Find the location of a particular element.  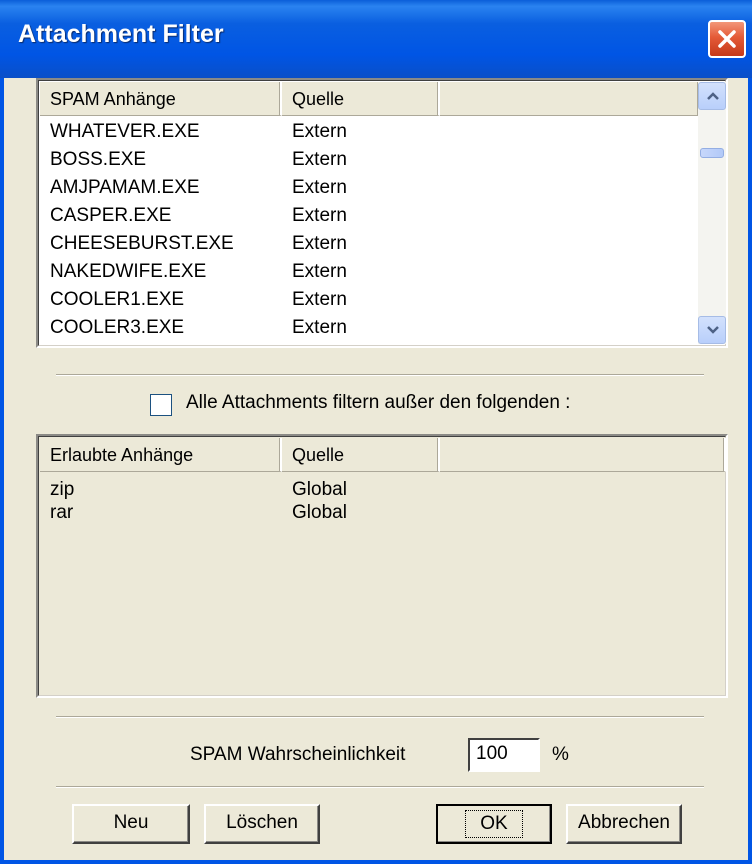

vertical-scrollbar is located at coordinates (712, 213).